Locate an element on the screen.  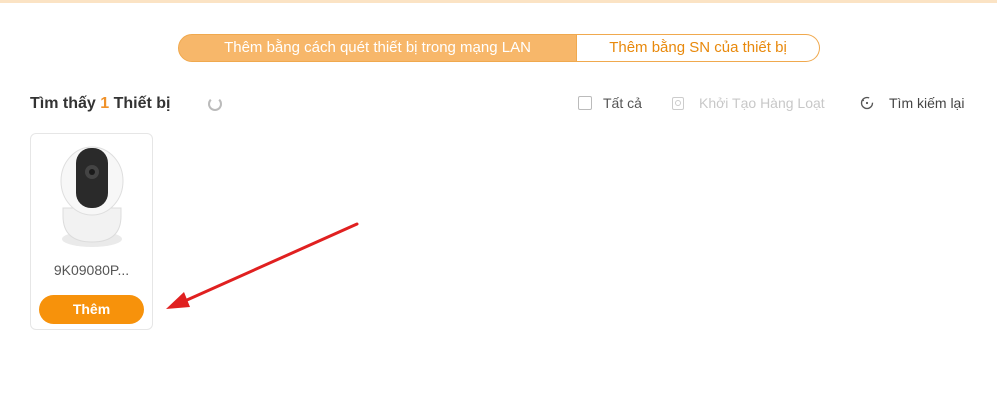
annotation-arrow-icon is located at coordinates (262, 265).